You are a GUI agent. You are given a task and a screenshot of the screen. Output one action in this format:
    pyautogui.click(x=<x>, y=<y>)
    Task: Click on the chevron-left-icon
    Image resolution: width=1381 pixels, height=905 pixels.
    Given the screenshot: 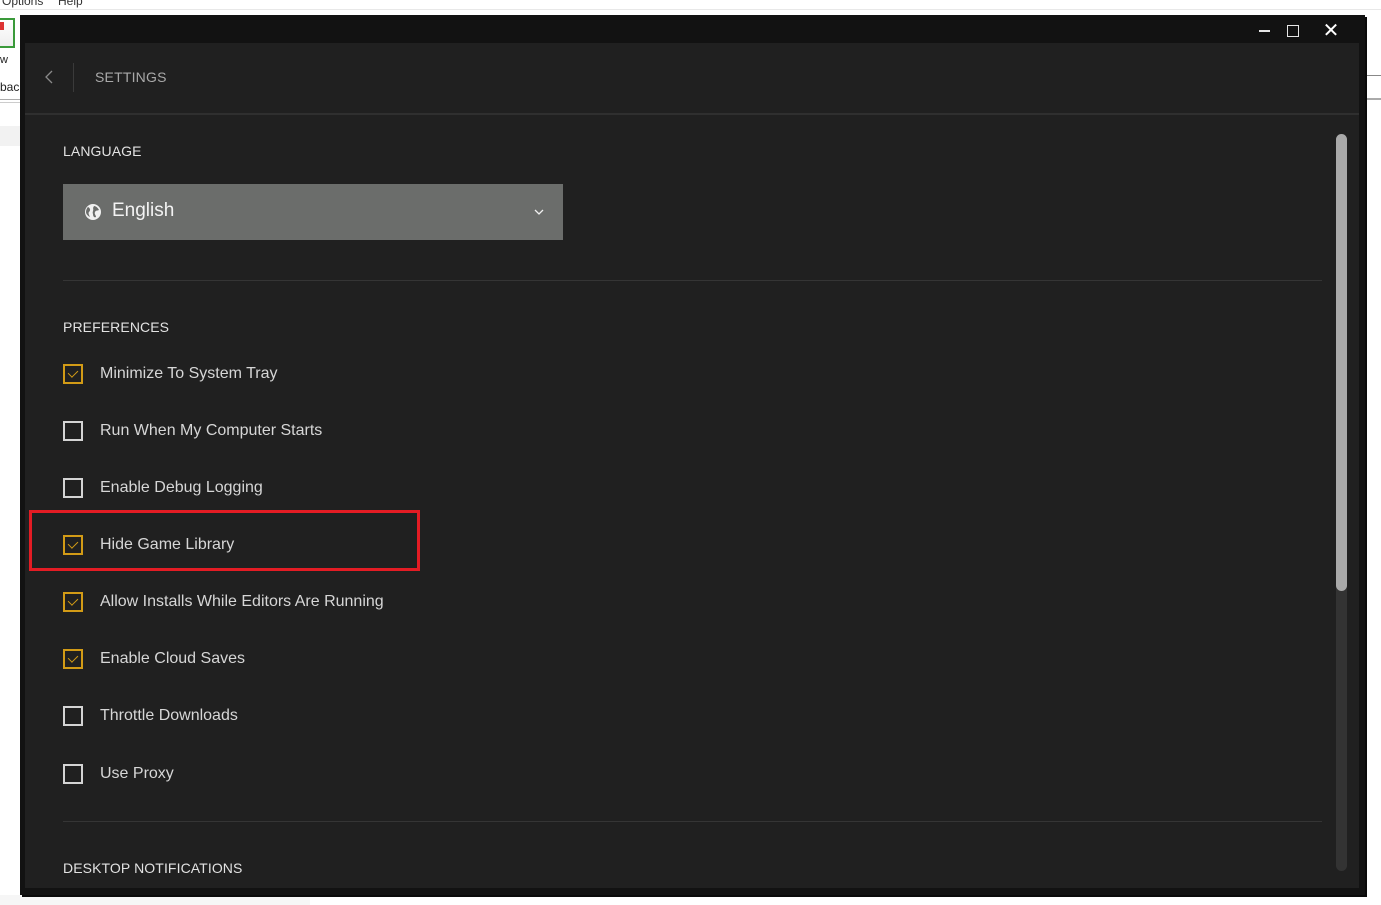 What is the action you would take?
    pyautogui.click(x=49, y=77)
    